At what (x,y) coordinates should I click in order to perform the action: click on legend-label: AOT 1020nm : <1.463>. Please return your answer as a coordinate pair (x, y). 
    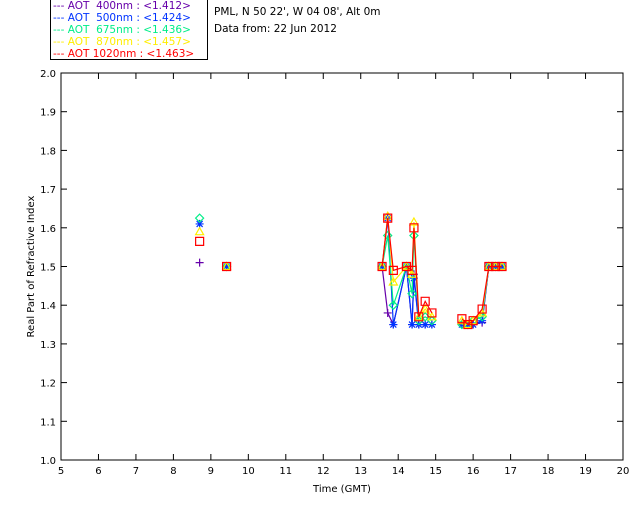
    Looking at the image, I should click on (131, 54).